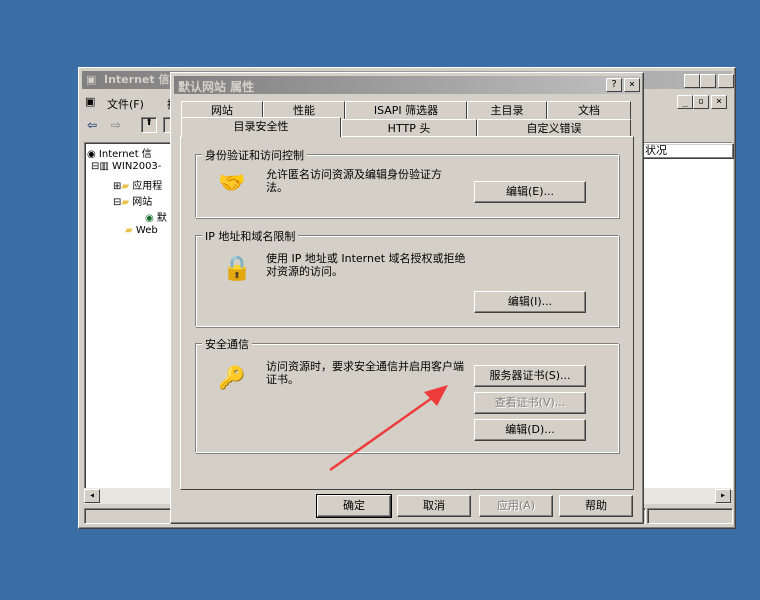 The width and height of the screenshot is (760, 600). I want to click on annotation-arrow, so click(388, 428).